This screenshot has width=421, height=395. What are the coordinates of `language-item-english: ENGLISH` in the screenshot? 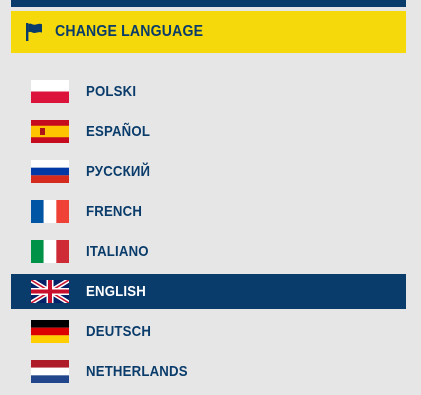 It's located at (208, 291).